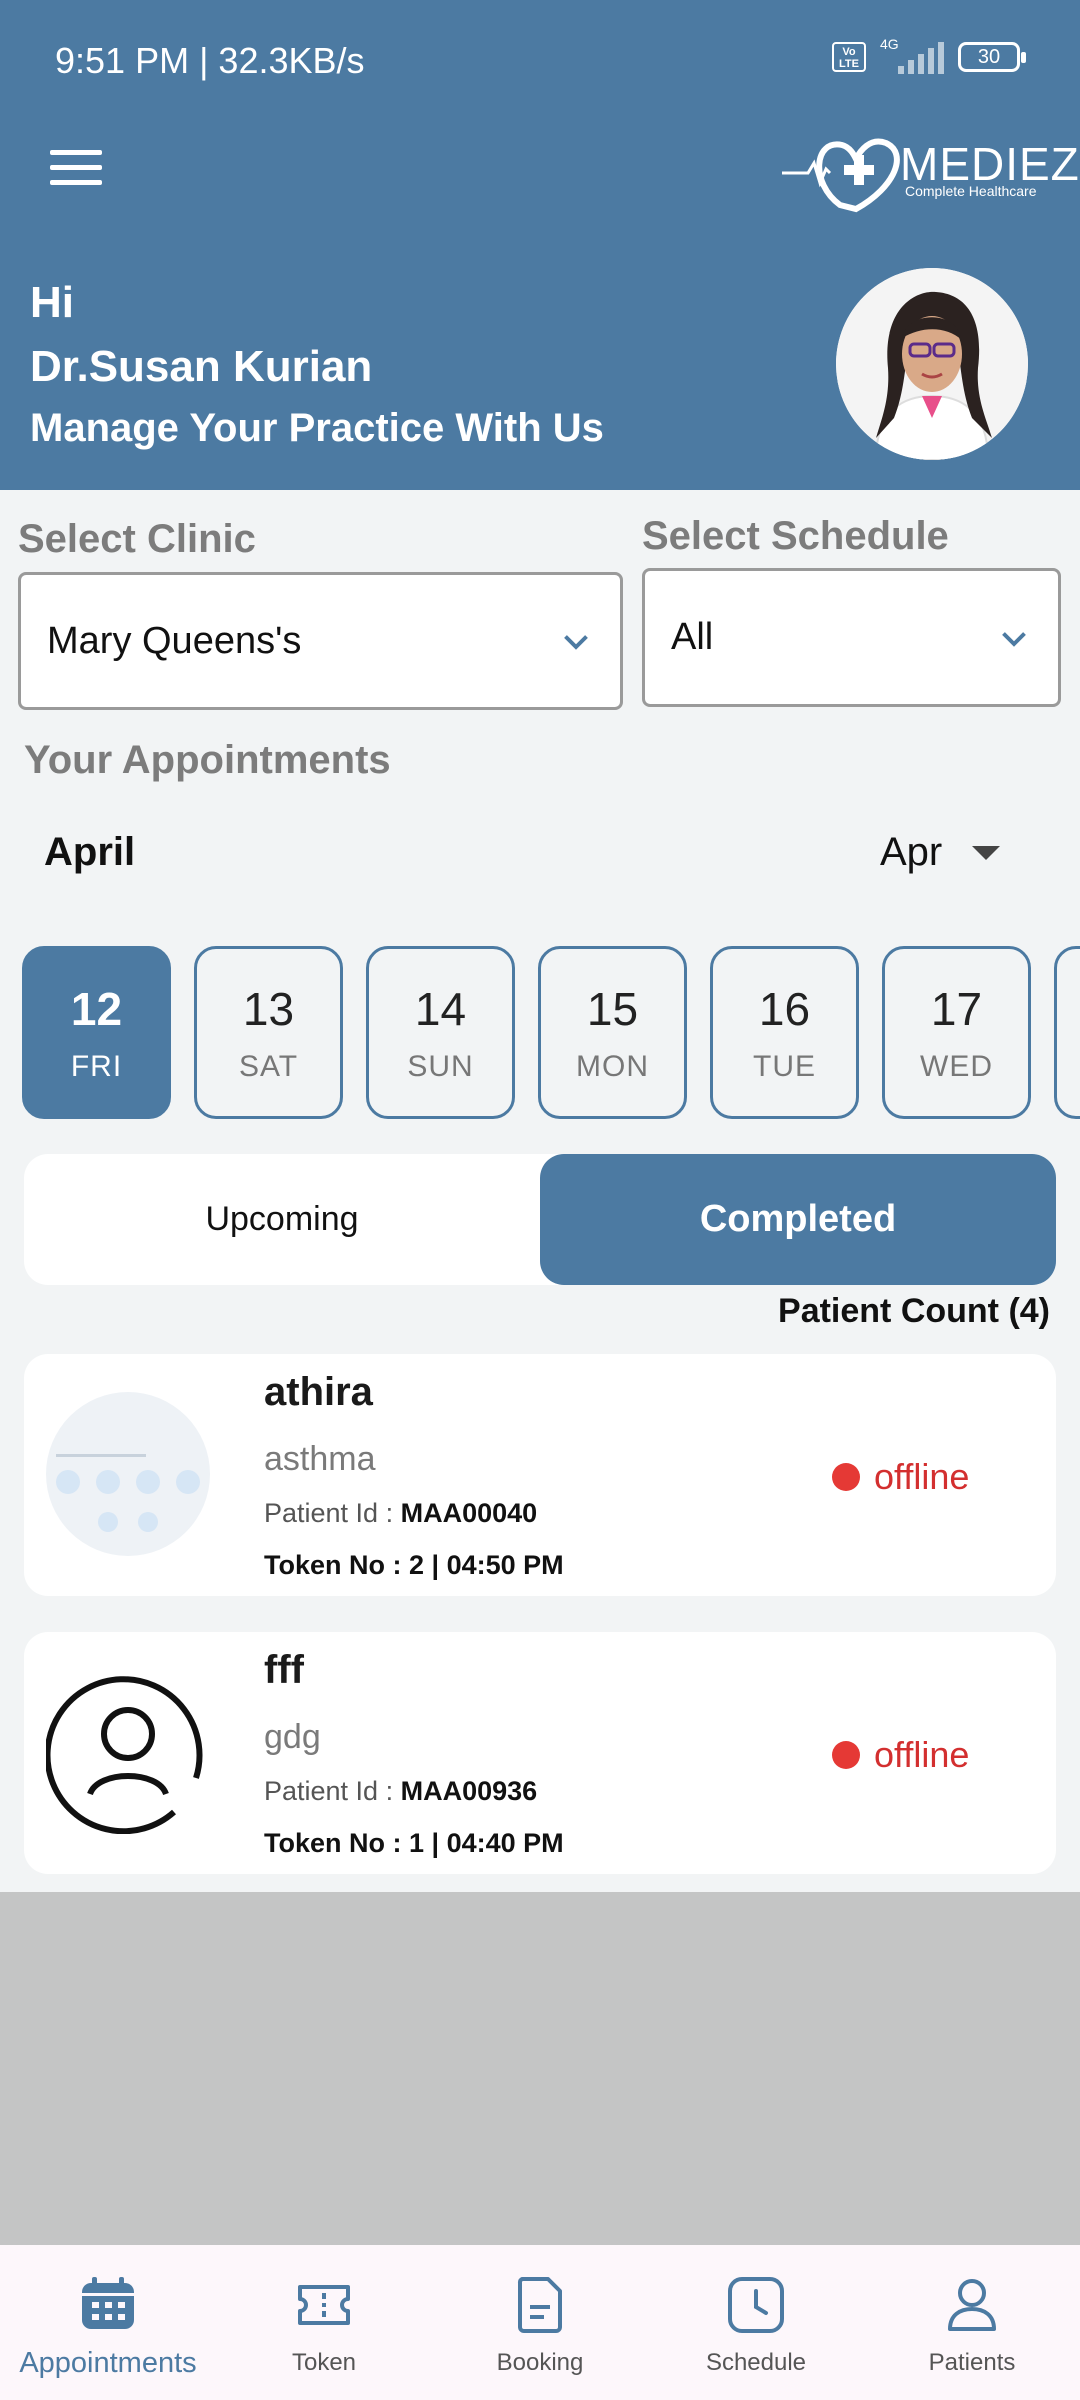 This screenshot has width=1080, height=2400. What do you see at coordinates (210, 60) in the screenshot?
I see `status-time: 9:51 PM | 32.3KB/s` at bounding box center [210, 60].